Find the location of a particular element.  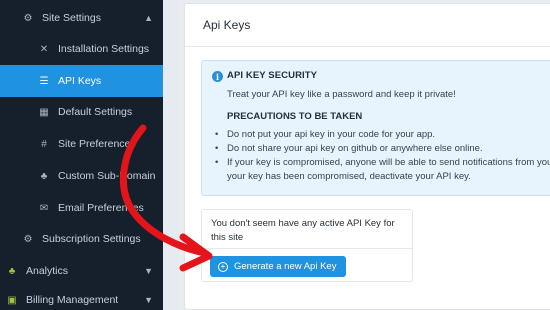

sidebar-item-label: Default Settings is located at coordinates (95, 112).